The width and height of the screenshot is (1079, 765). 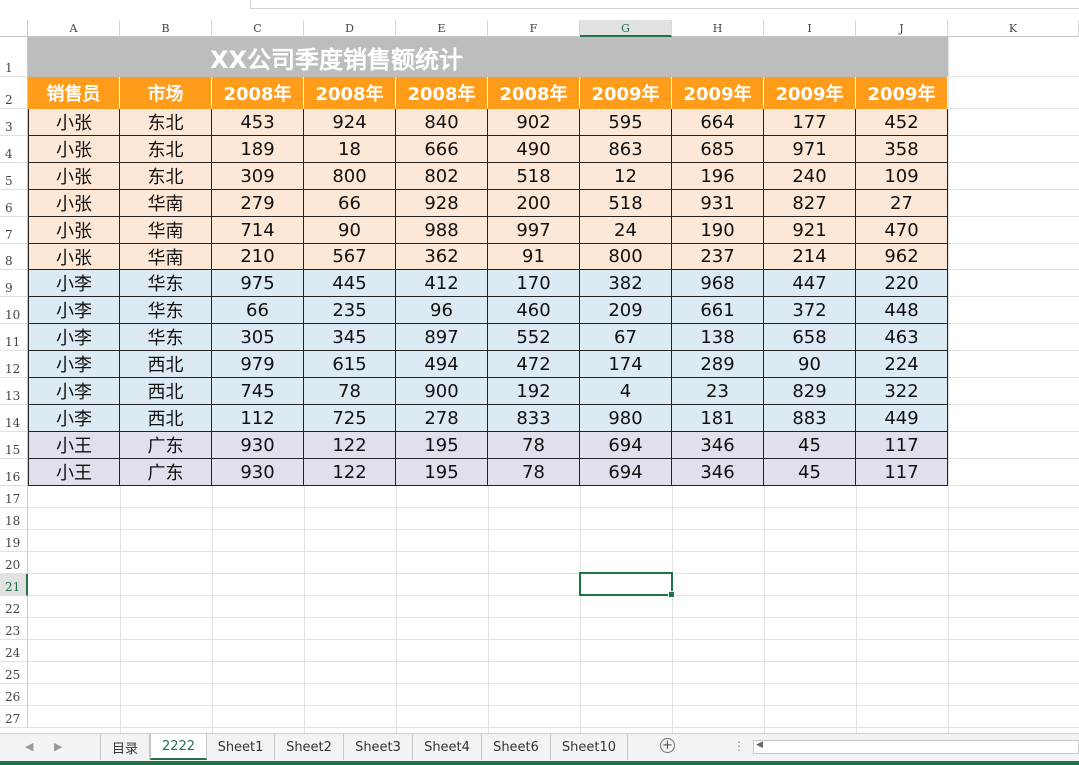 I want to click on table-cell: 833, so click(x=534, y=418).